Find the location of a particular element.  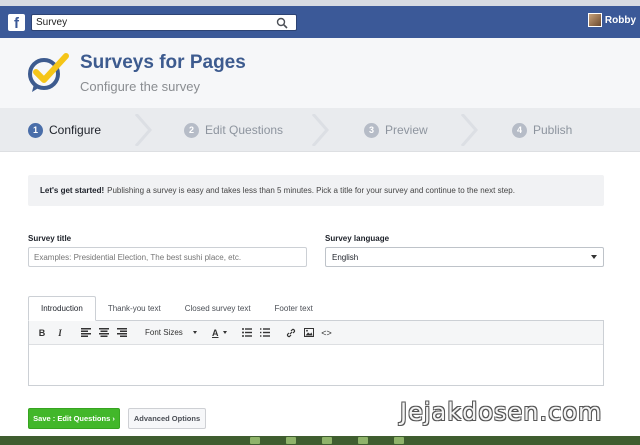

align-left-icon is located at coordinates (86, 332).